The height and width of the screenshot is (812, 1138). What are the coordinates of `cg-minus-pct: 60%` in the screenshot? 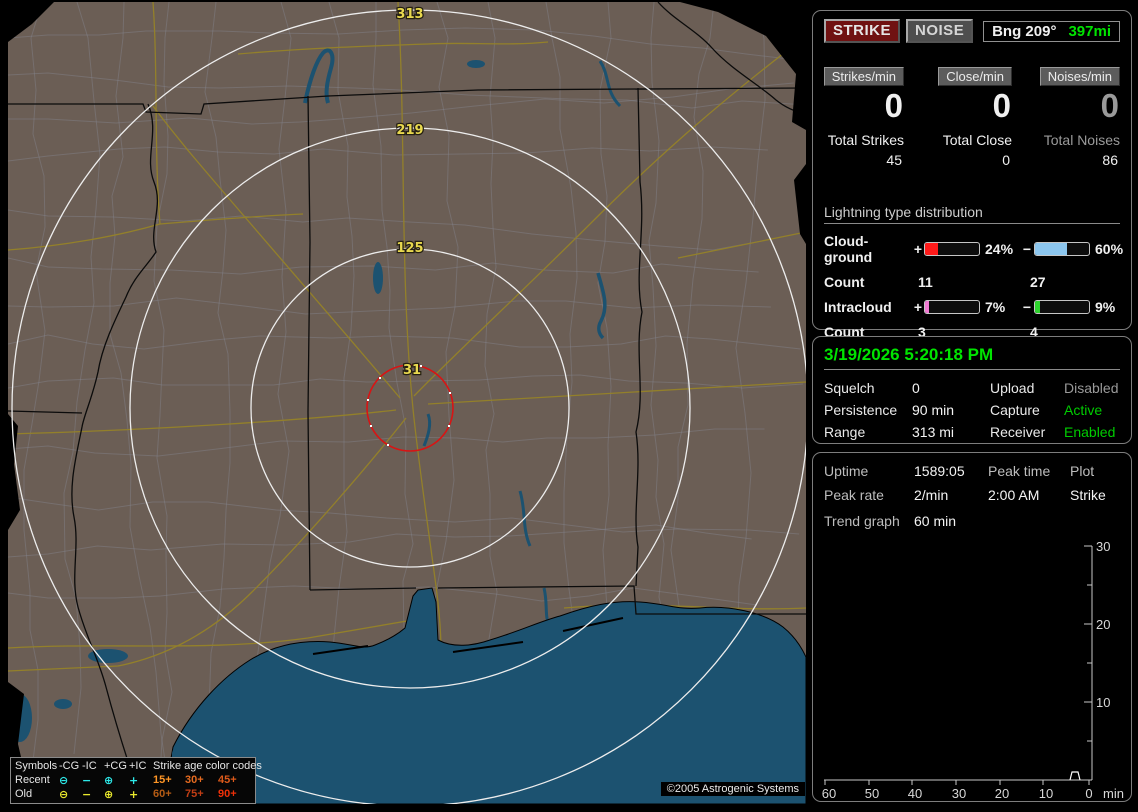 It's located at (1109, 249).